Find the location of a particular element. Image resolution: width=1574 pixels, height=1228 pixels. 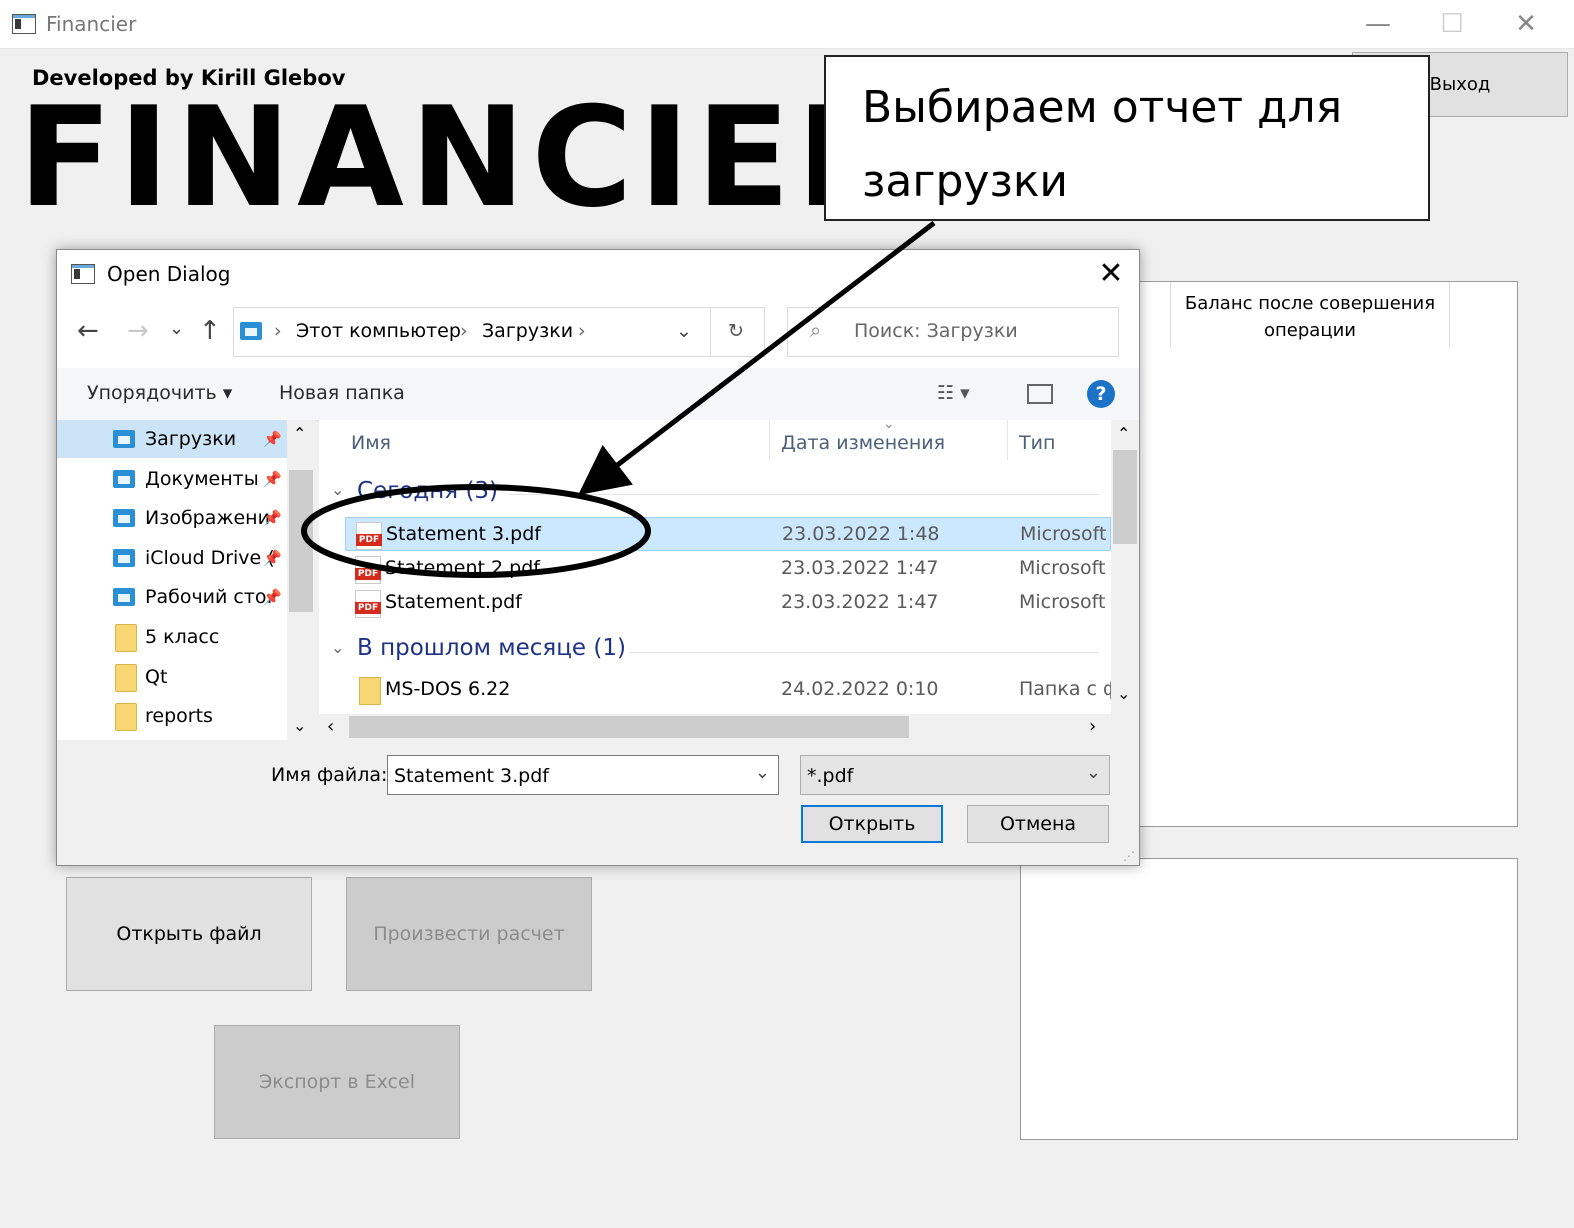

annotation-overlay is located at coordinates (618, 399).